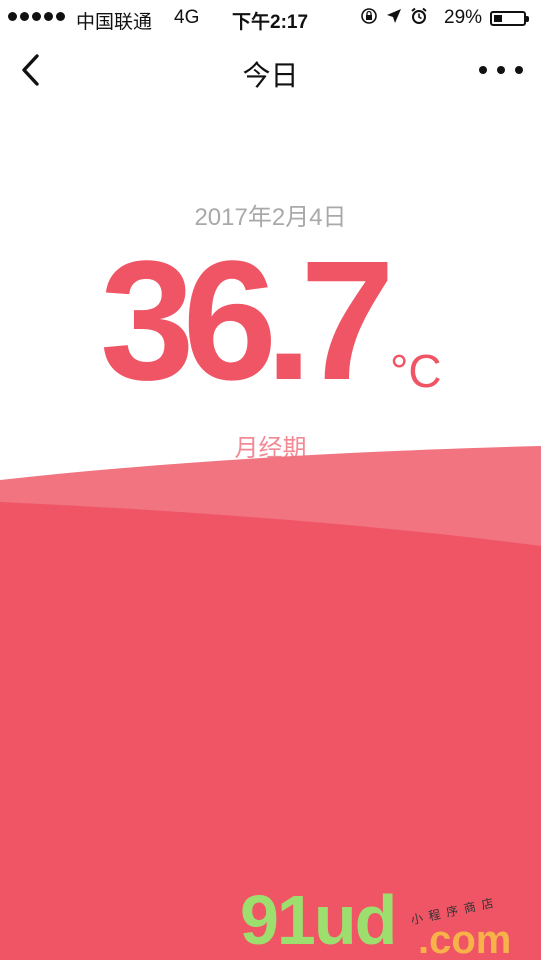 The width and height of the screenshot is (541, 960). What do you see at coordinates (419, 18) in the screenshot?
I see `alarm-icon` at bounding box center [419, 18].